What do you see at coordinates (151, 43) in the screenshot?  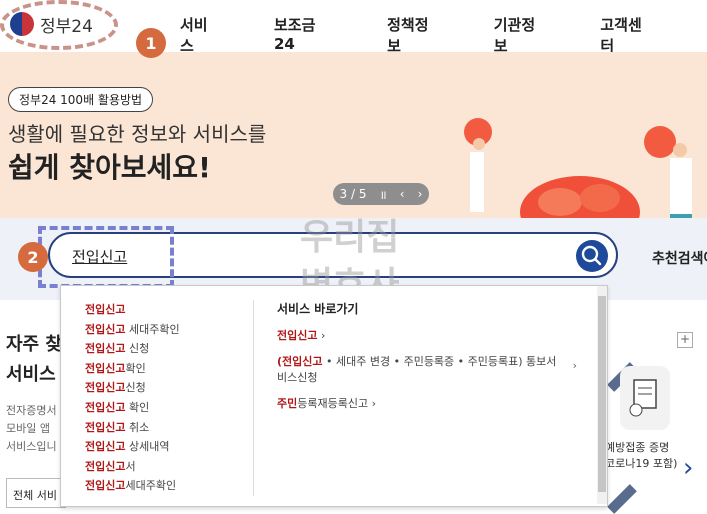 I see `step-1-badge: 1` at bounding box center [151, 43].